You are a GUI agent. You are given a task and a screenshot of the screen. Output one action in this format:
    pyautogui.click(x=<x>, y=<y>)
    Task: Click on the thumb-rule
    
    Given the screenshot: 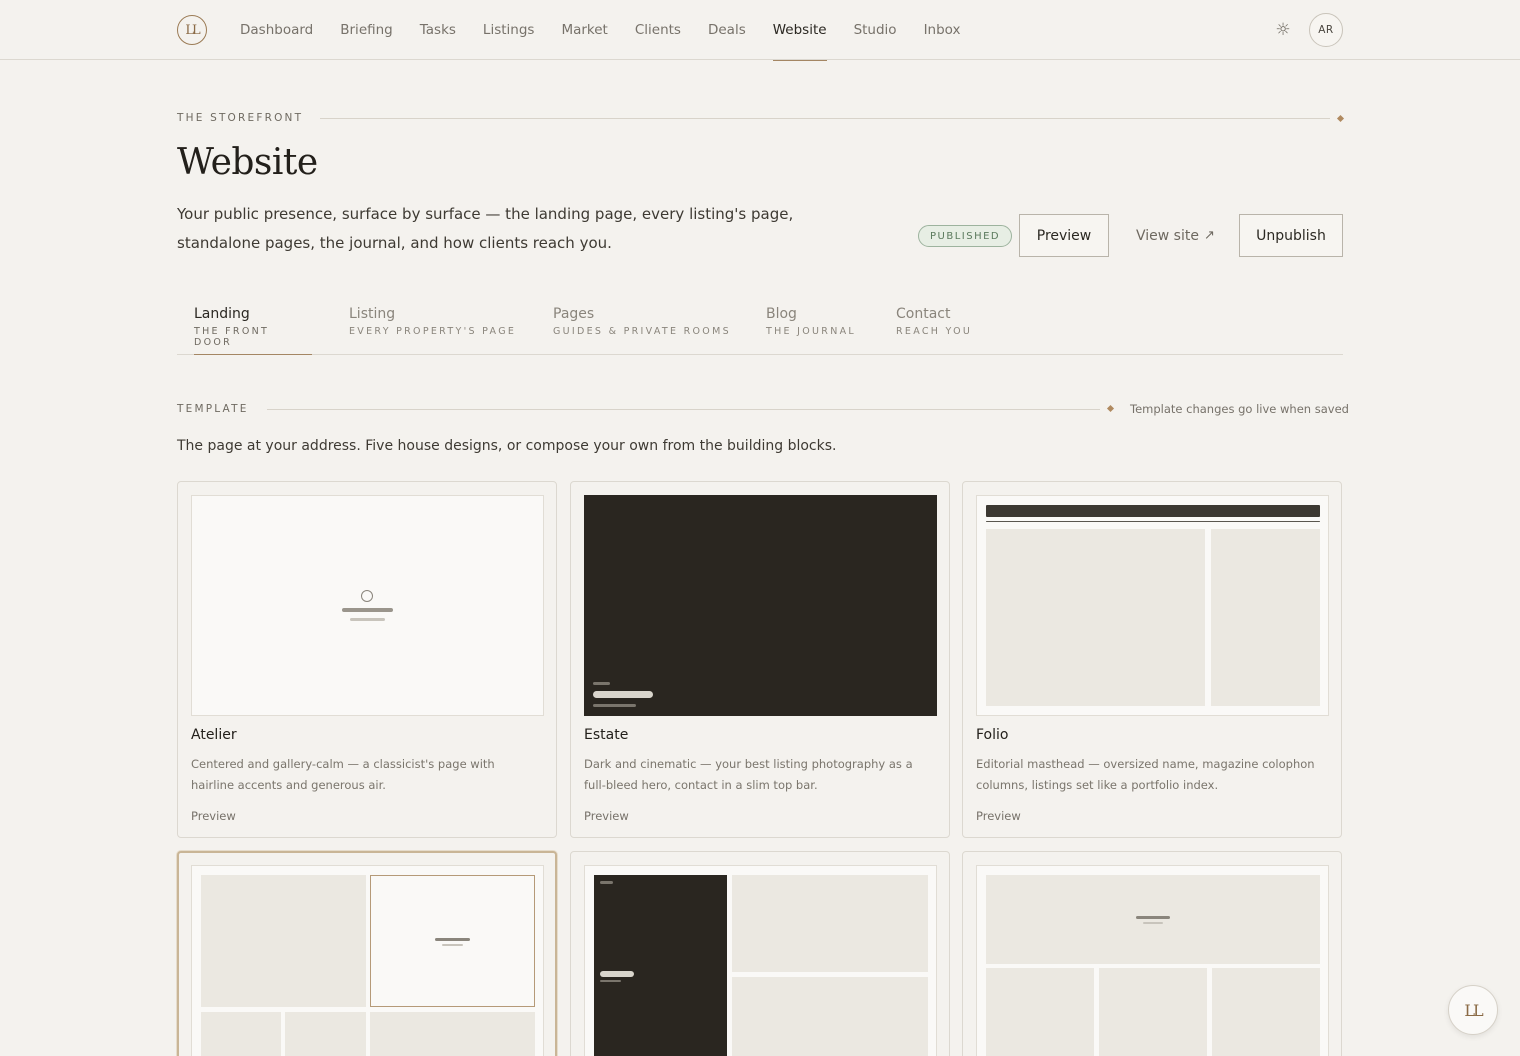 What is the action you would take?
    pyautogui.click(x=1153, y=521)
    